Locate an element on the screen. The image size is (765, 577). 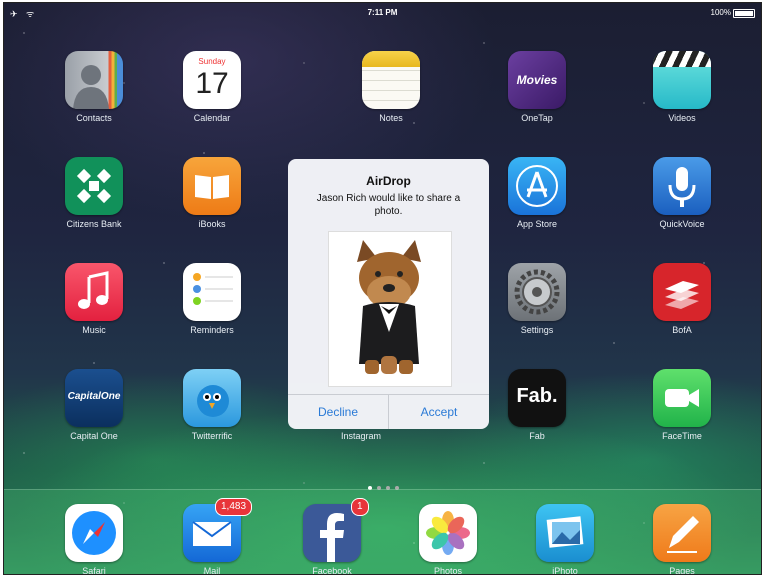
onetap-text: Movies is located at coordinates (537, 80).